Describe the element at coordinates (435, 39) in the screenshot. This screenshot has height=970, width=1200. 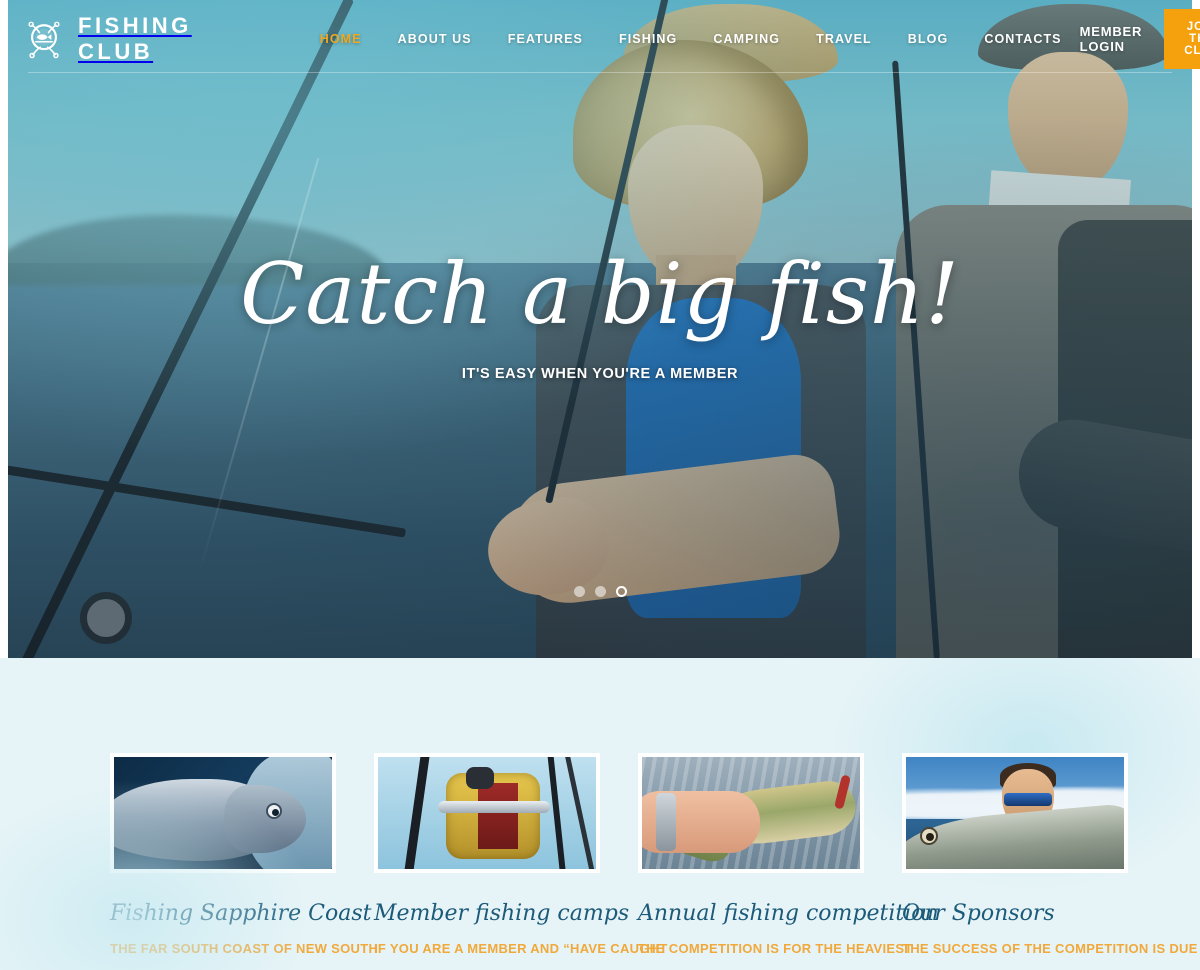
I see `nav-item-about-us: ABOUT US` at that location.